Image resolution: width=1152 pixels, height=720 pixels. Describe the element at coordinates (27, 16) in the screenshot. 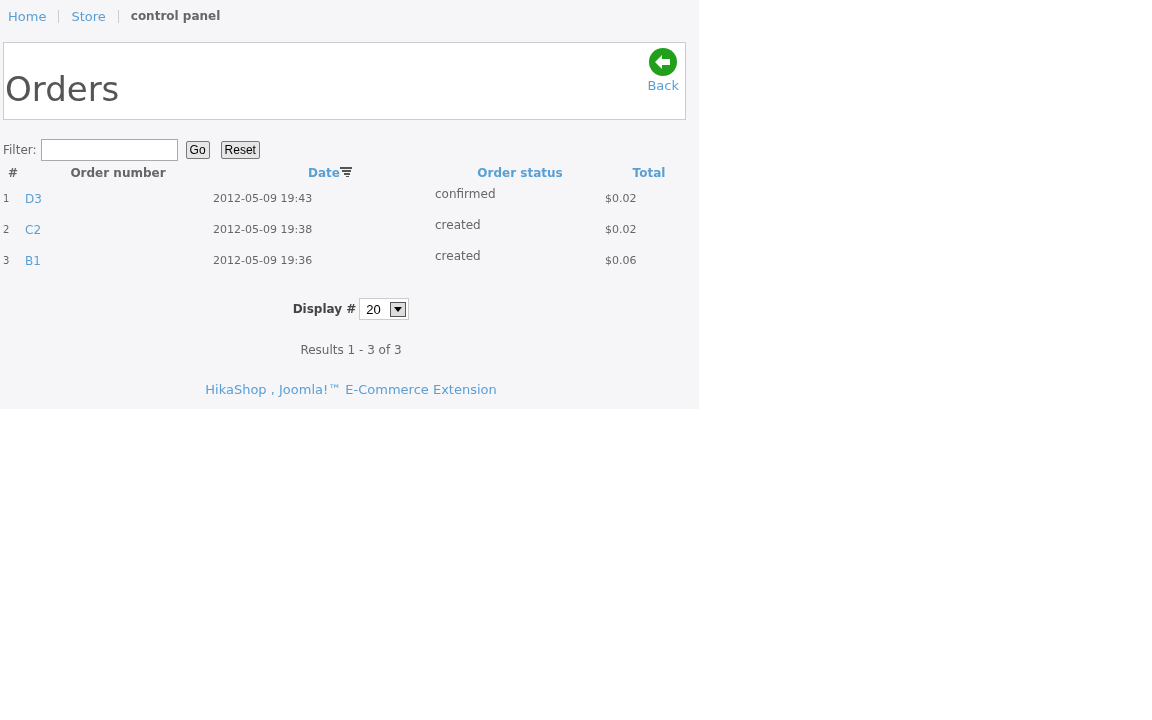

I see `breadcrumb-link: Home` at that location.